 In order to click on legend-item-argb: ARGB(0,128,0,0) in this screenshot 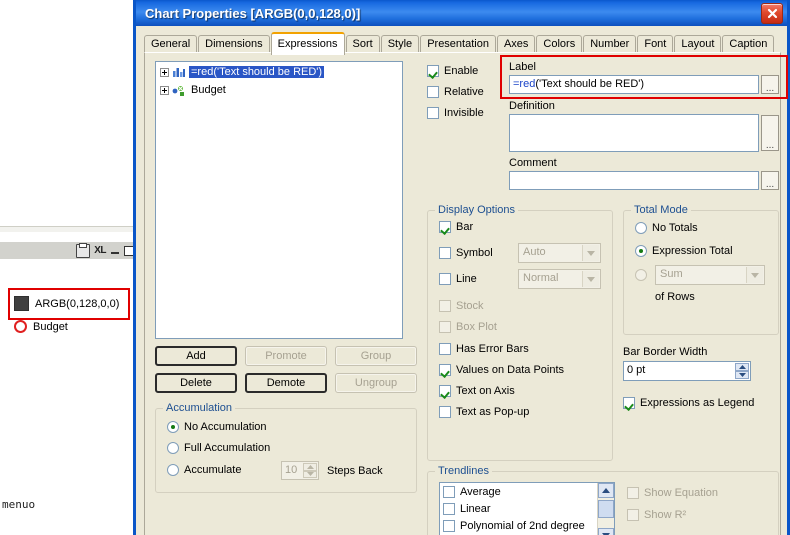, I will do `click(66, 303)`.